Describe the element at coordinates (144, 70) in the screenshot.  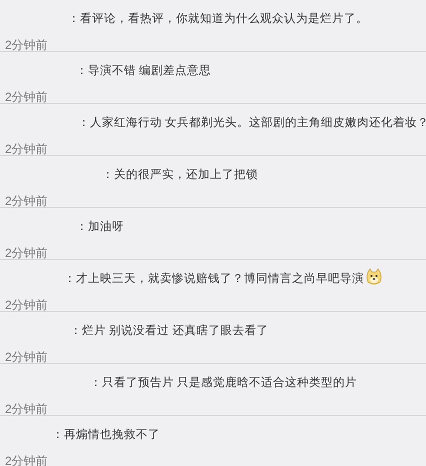
I see `comment-text: ：导演不错 编剧差点意思` at that location.